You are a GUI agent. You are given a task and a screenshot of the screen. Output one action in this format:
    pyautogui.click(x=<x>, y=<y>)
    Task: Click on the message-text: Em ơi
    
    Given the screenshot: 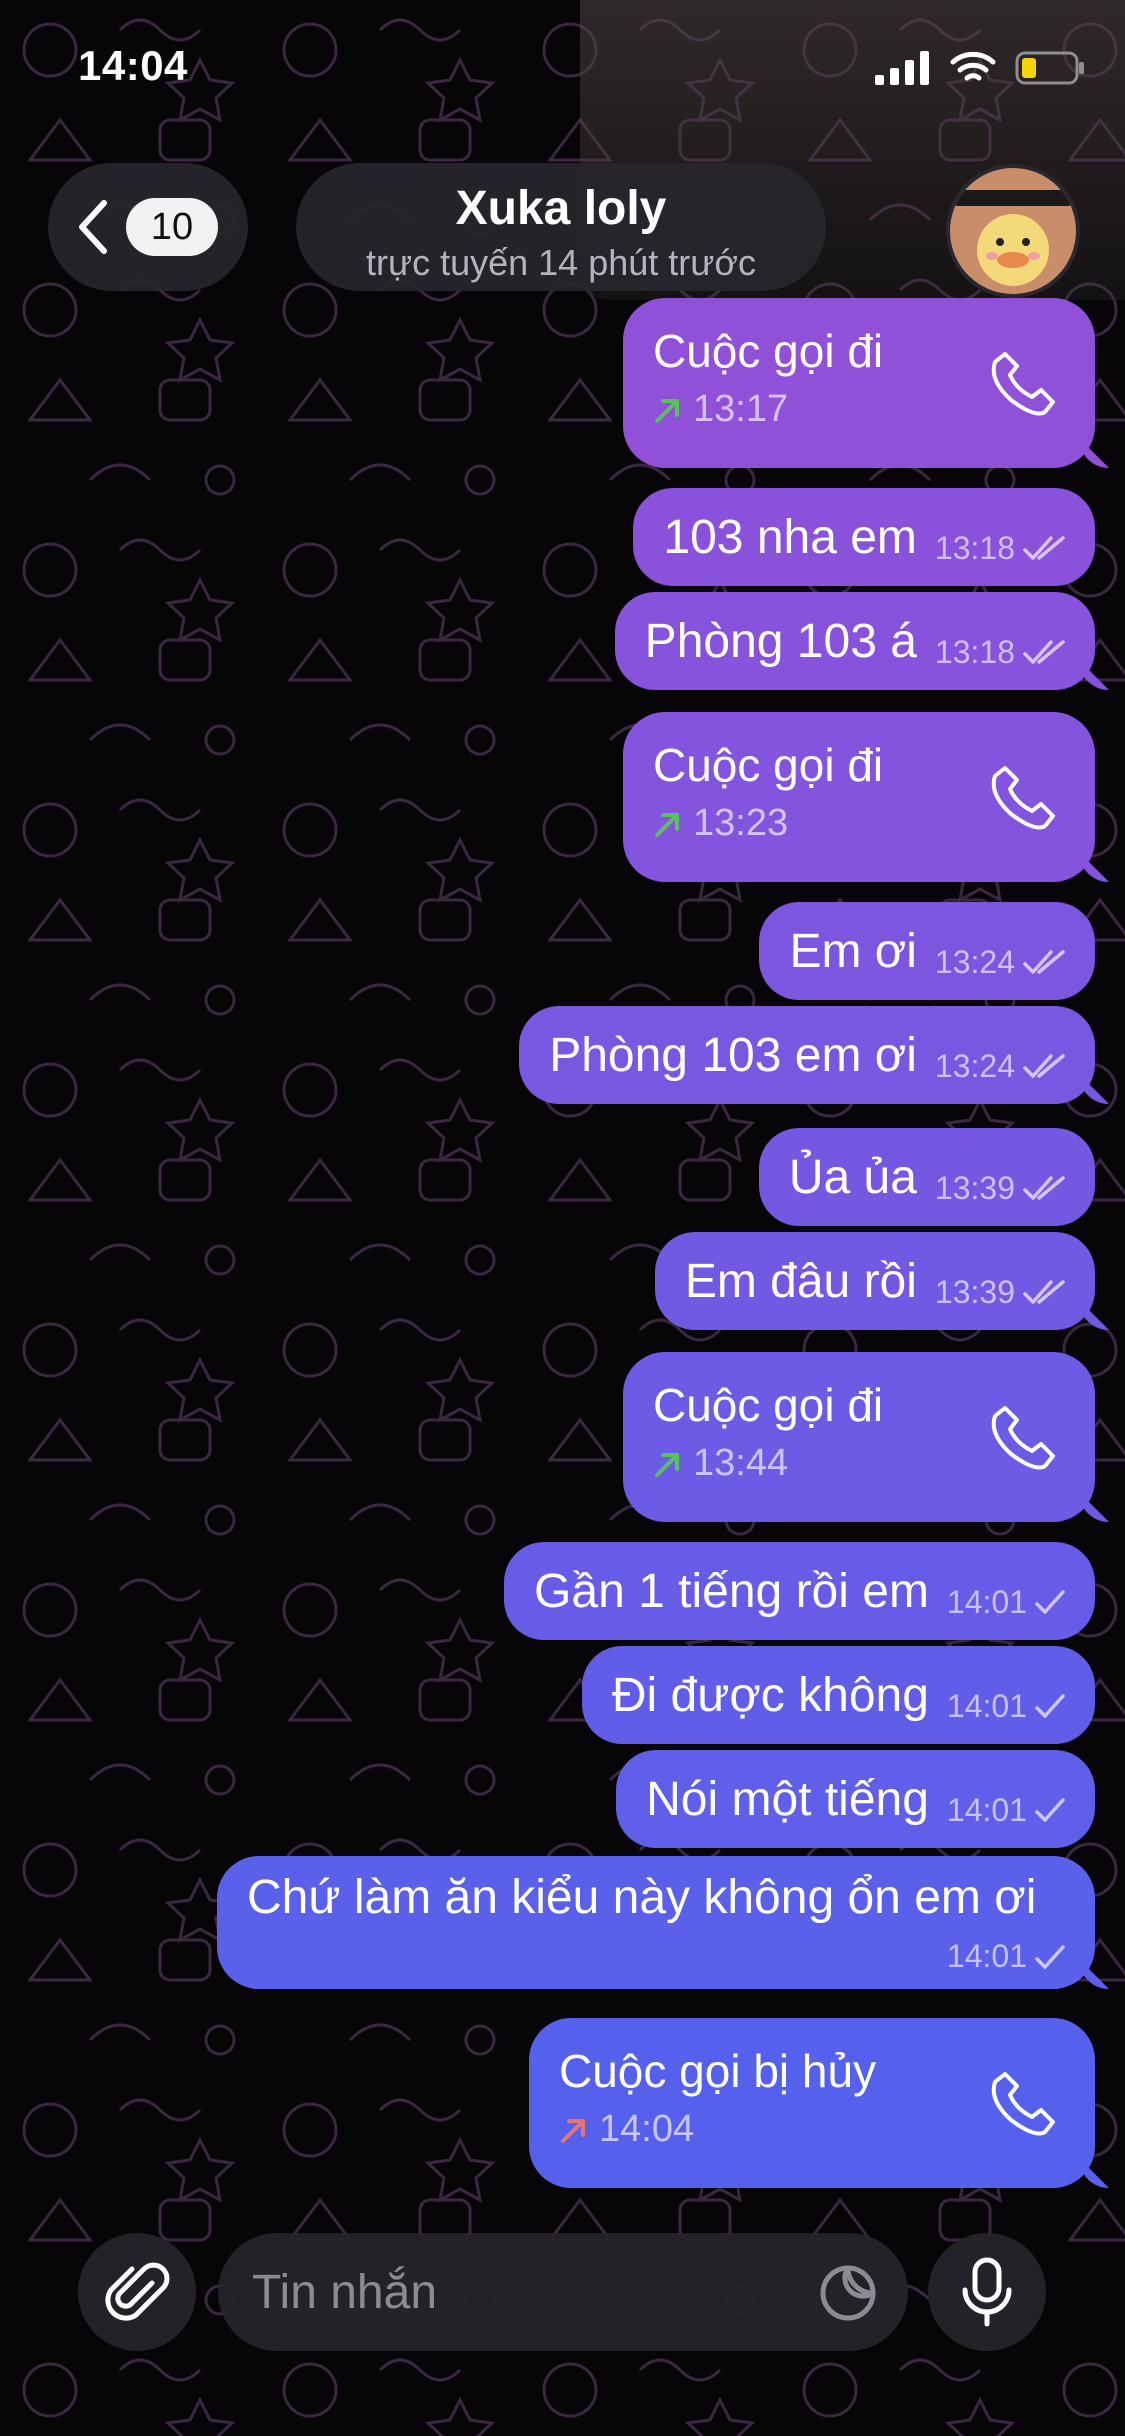 What is the action you would take?
    pyautogui.click(x=853, y=951)
    